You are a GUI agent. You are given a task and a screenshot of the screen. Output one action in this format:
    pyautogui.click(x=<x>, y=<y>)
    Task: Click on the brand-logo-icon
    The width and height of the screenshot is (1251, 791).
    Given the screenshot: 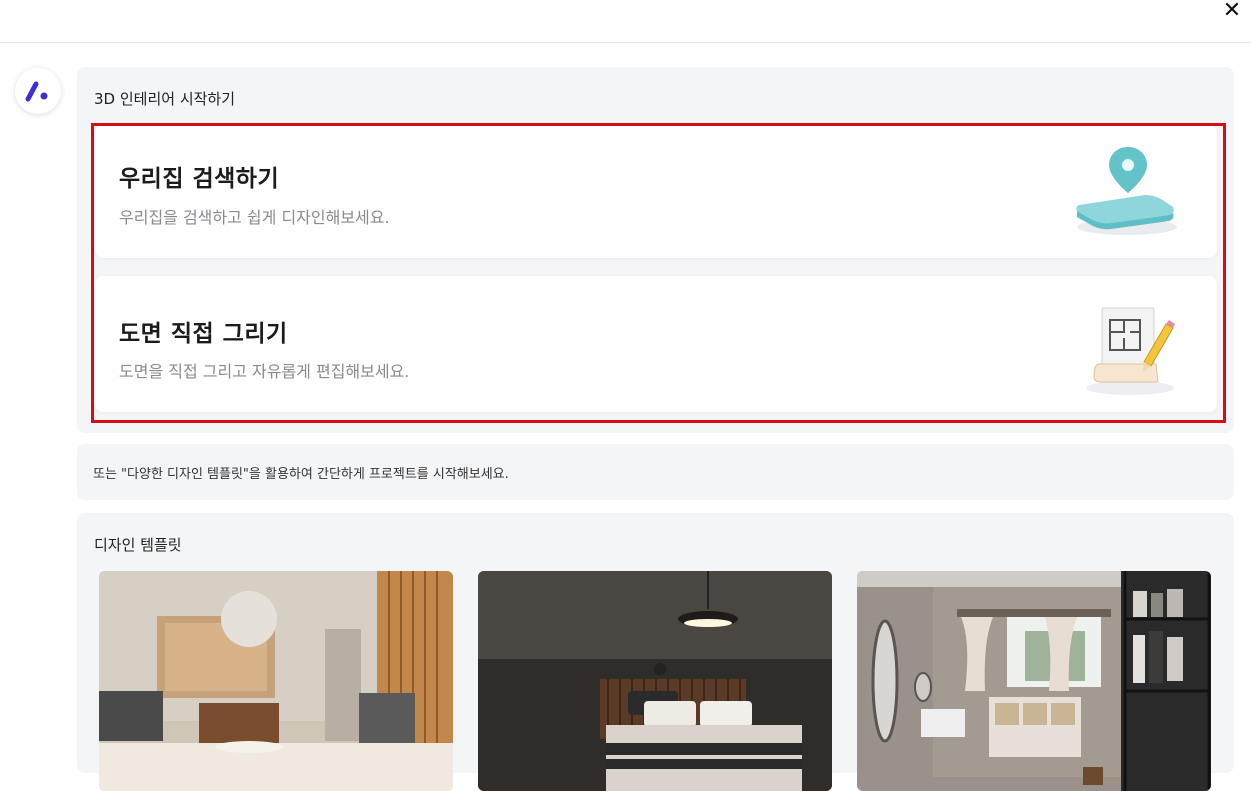 What is the action you would take?
    pyautogui.click(x=36, y=91)
    